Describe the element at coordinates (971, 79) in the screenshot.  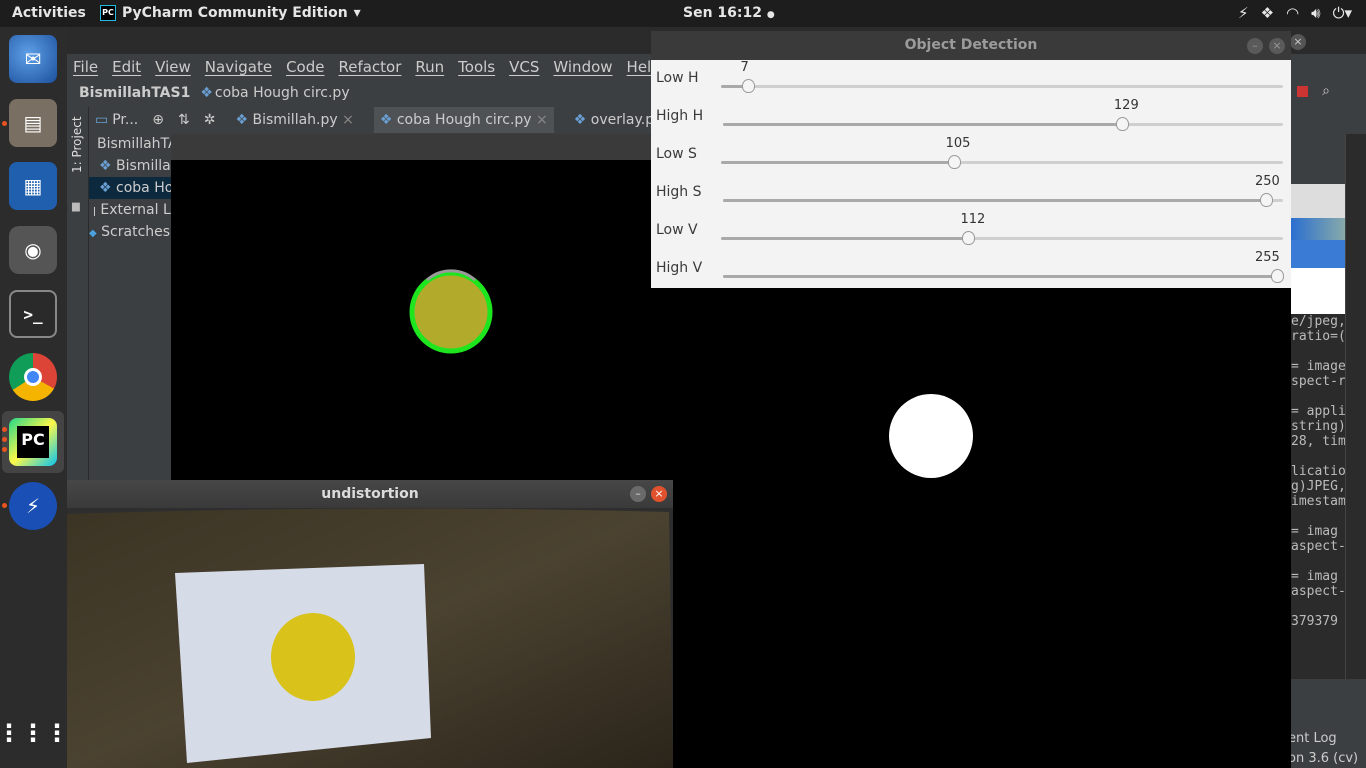
I see `slider-low-h: Low H 7` at that location.